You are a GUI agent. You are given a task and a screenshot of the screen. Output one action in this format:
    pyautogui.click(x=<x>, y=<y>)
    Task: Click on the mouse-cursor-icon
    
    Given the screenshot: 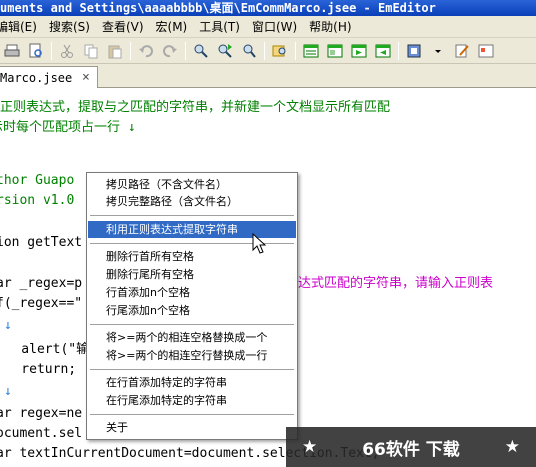 What is the action you would take?
    pyautogui.click(x=259, y=243)
    